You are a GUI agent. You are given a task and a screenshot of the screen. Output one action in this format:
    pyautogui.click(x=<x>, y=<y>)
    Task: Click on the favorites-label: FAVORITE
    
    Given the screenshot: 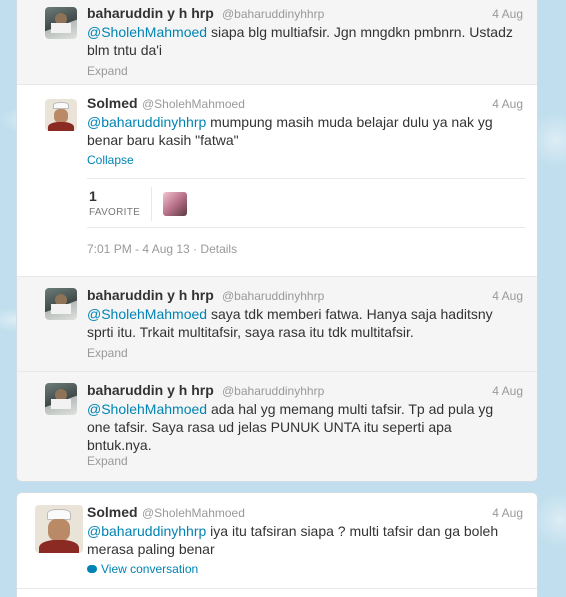 What is the action you would take?
    pyautogui.click(x=114, y=212)
    